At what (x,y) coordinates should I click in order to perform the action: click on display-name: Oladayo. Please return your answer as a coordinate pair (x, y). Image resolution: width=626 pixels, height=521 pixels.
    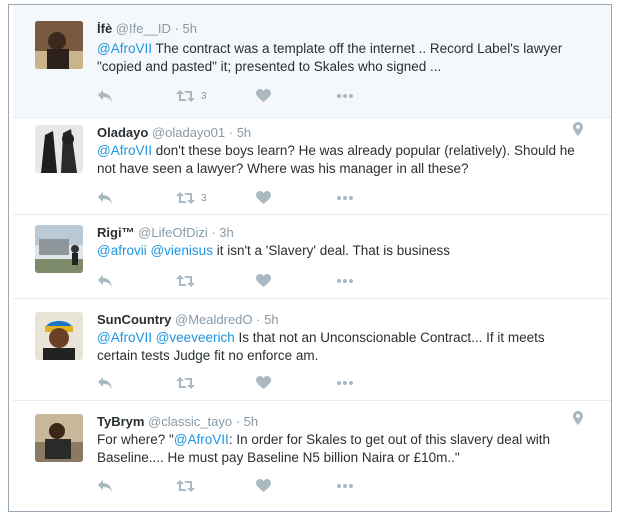
    Looking at the image, I should click on (122, 132).